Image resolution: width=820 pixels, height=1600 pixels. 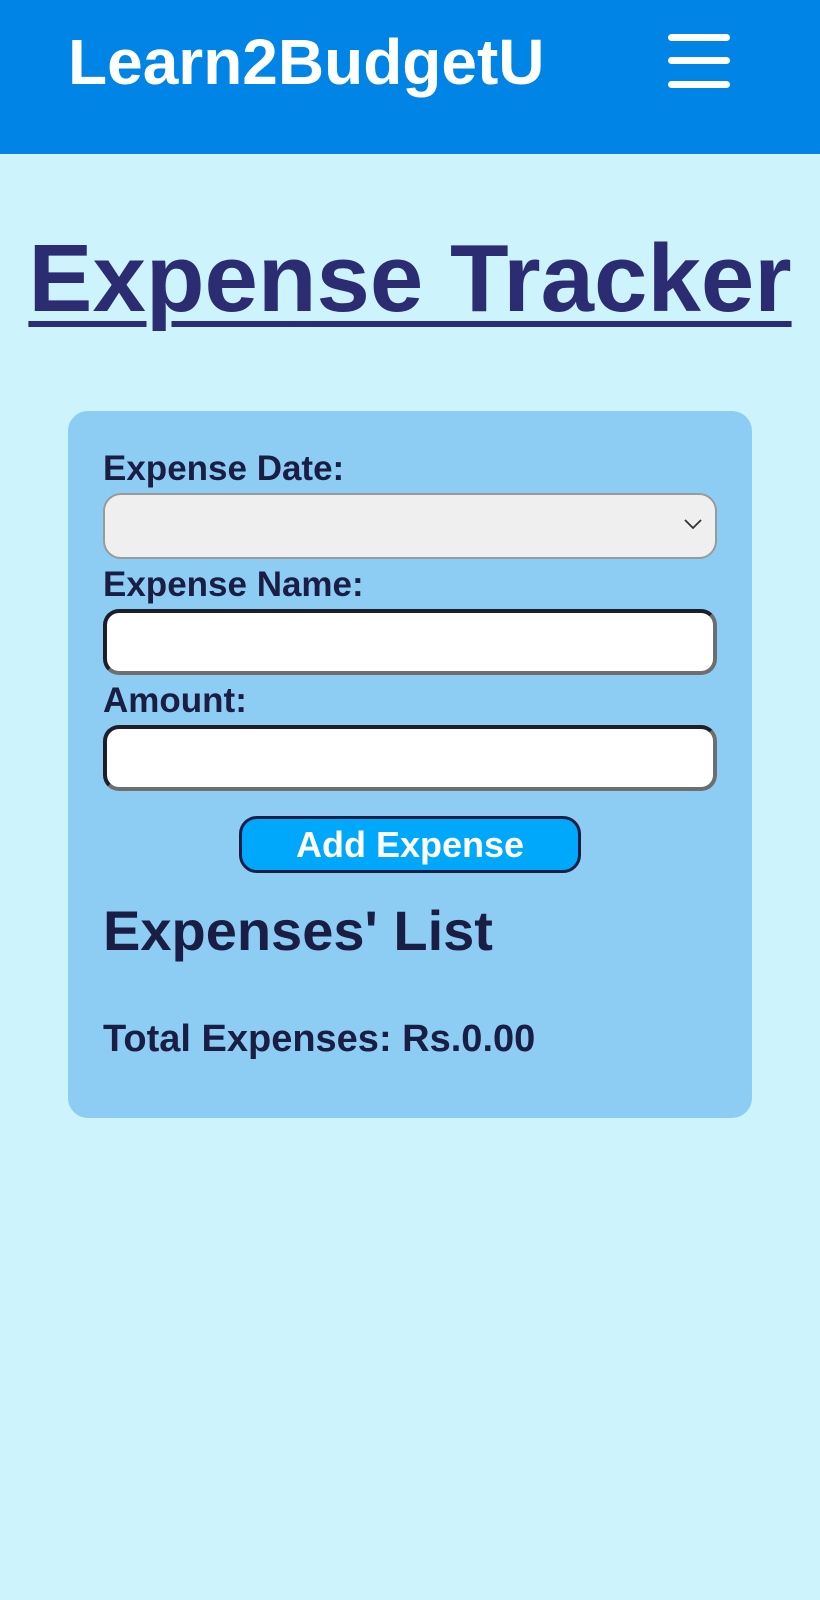 I want to click on hamburger-menu-icon, so click(x=699, y=61).